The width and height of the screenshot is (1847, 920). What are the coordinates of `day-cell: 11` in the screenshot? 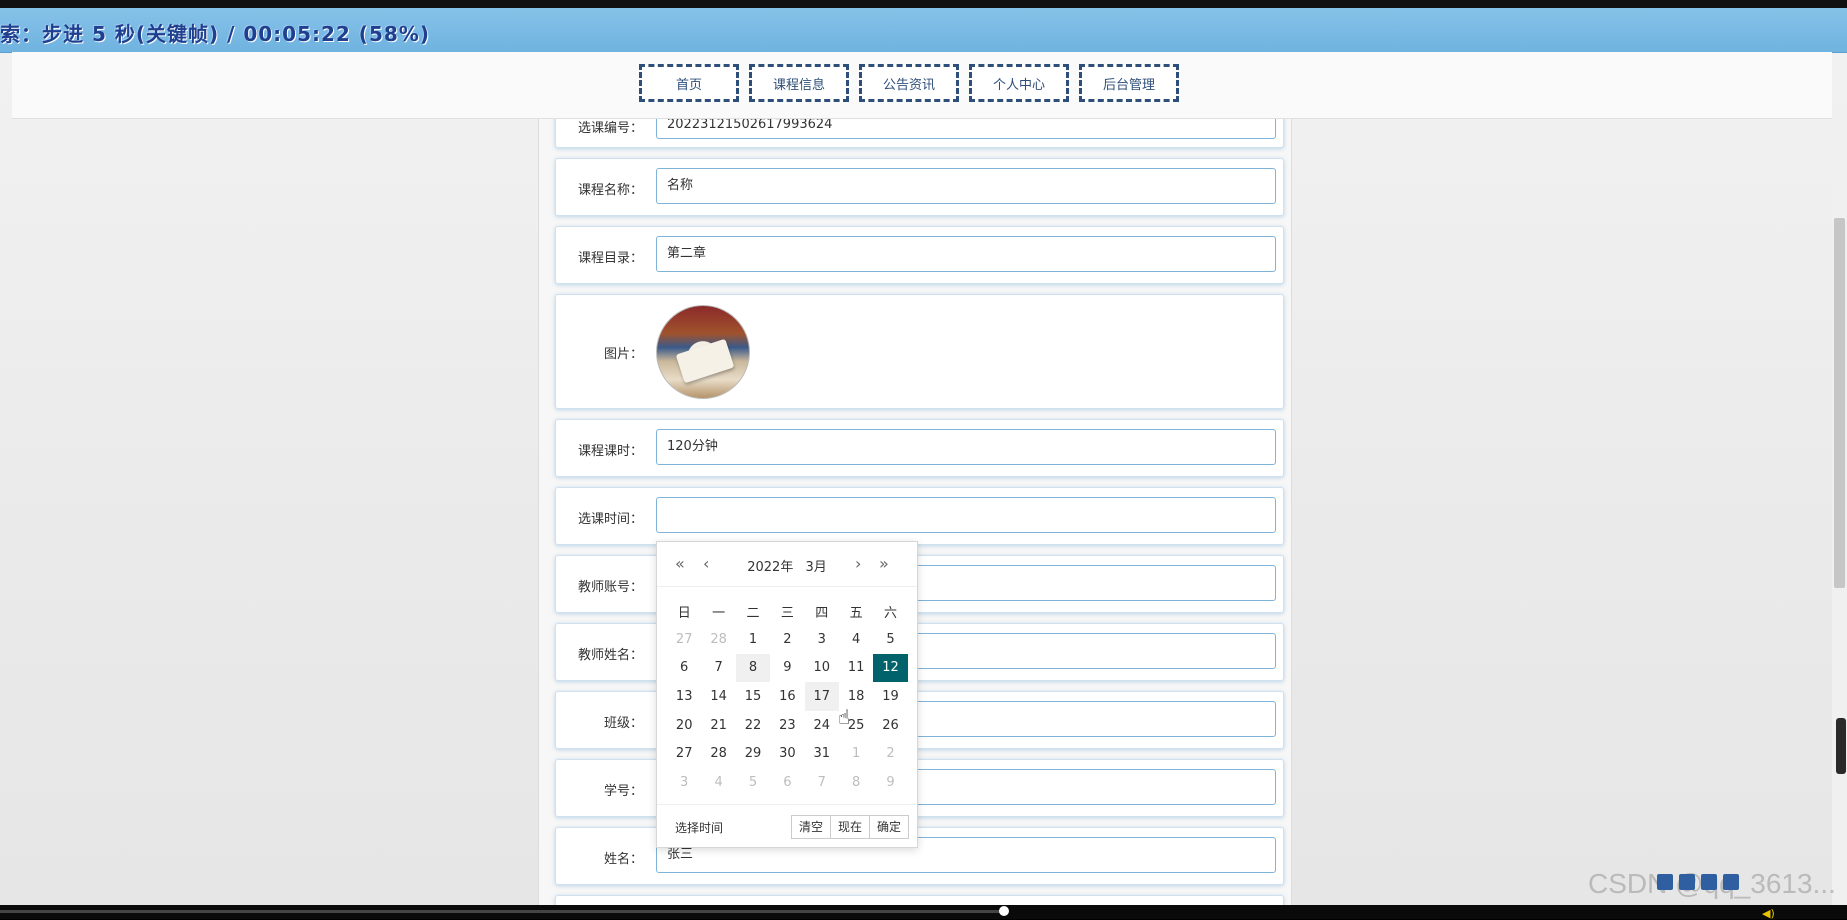 It's located at (856, 668).